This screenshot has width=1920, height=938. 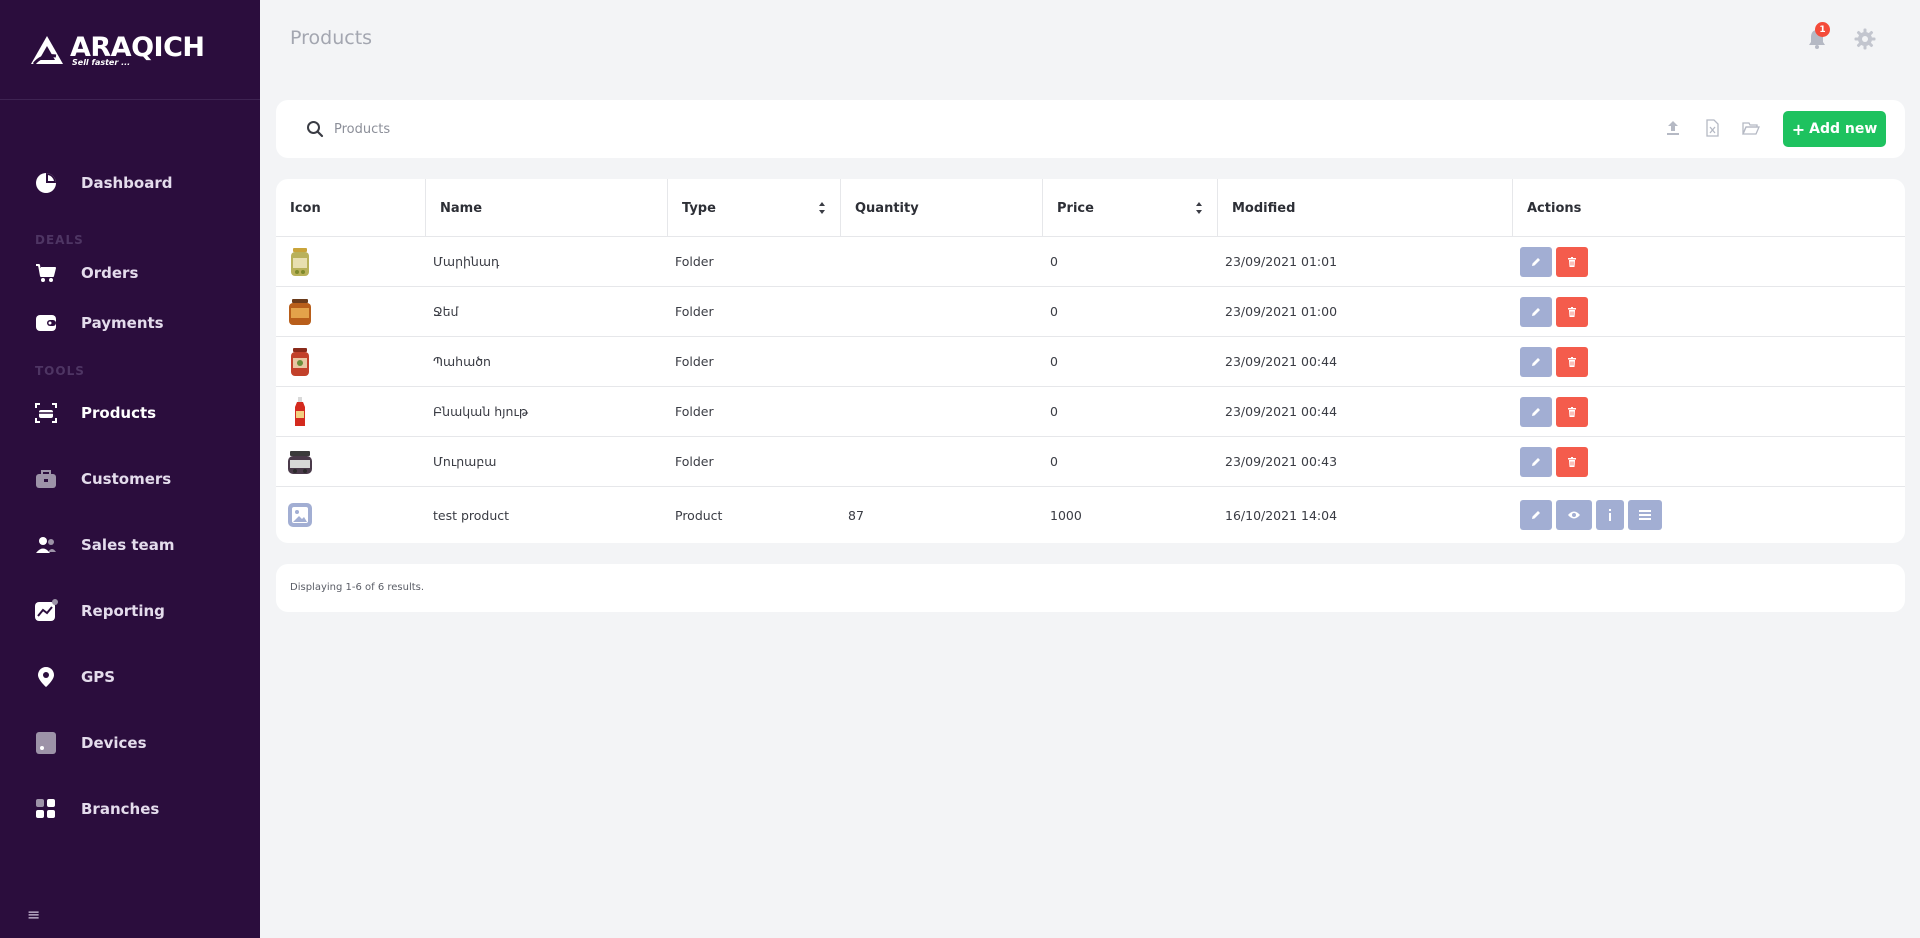 I want to click on sidebar-item-products: Products, so click(x=130, y=413).